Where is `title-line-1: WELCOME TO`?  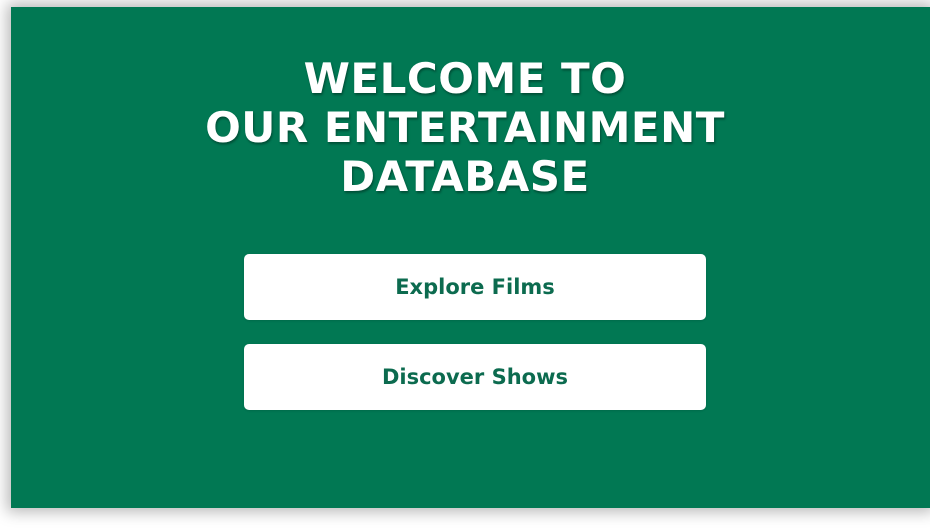 title-line-1: WELCOME TO is located at coordinates (465, 78).